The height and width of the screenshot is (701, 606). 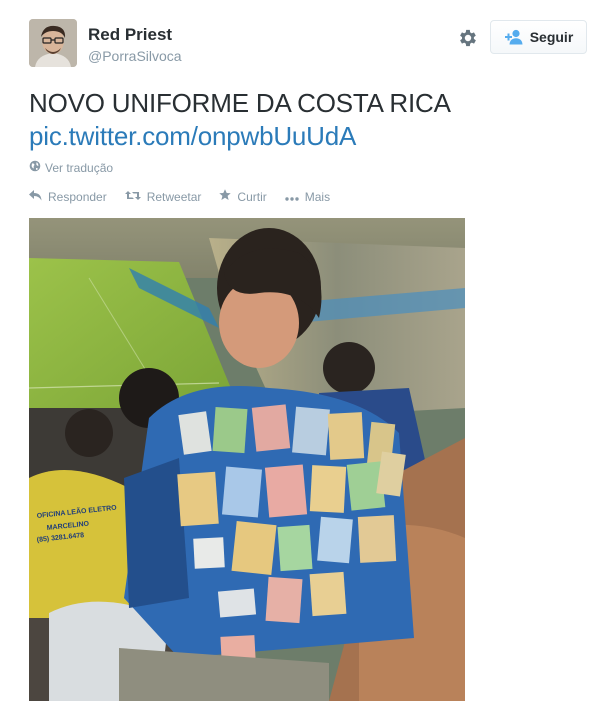 I want to click on retweet-icon, so click(x=132, y=197).